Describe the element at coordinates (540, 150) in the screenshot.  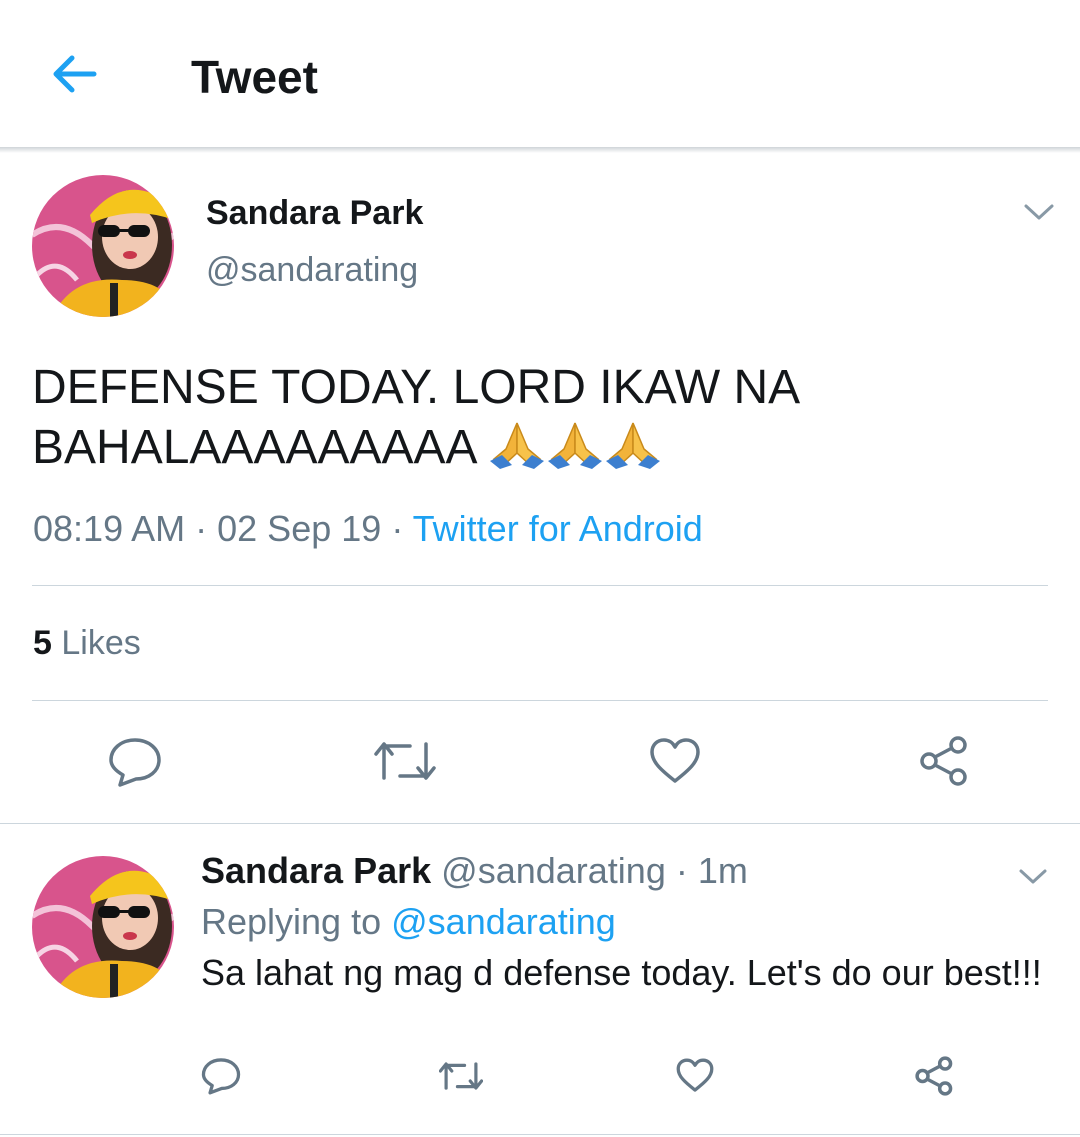
I see `header-divider` at that location.